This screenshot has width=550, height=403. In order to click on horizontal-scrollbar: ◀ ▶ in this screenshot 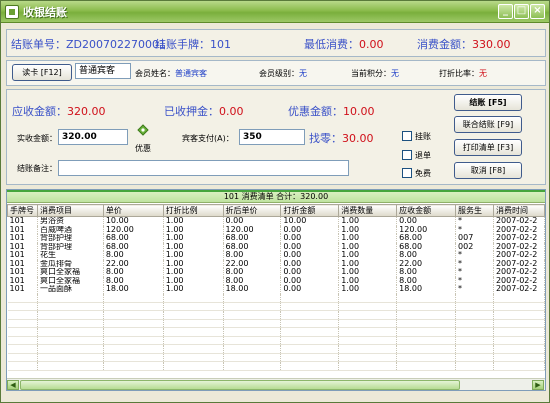, I will do `click(276, 384)`.